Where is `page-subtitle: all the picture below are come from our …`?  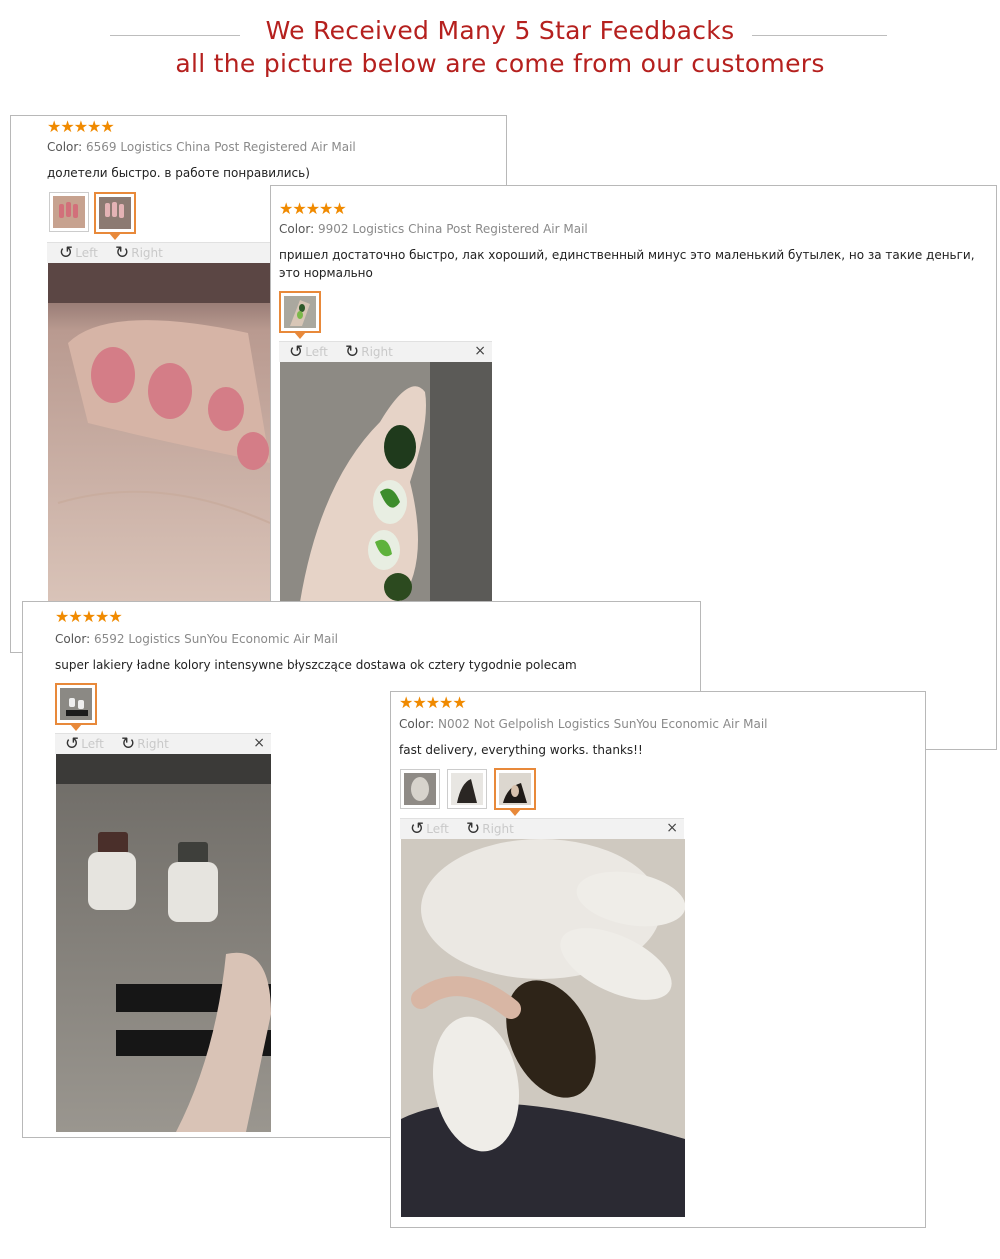
page-subtitle: all the picture below are come from our … is located at coordinates (500, 63).